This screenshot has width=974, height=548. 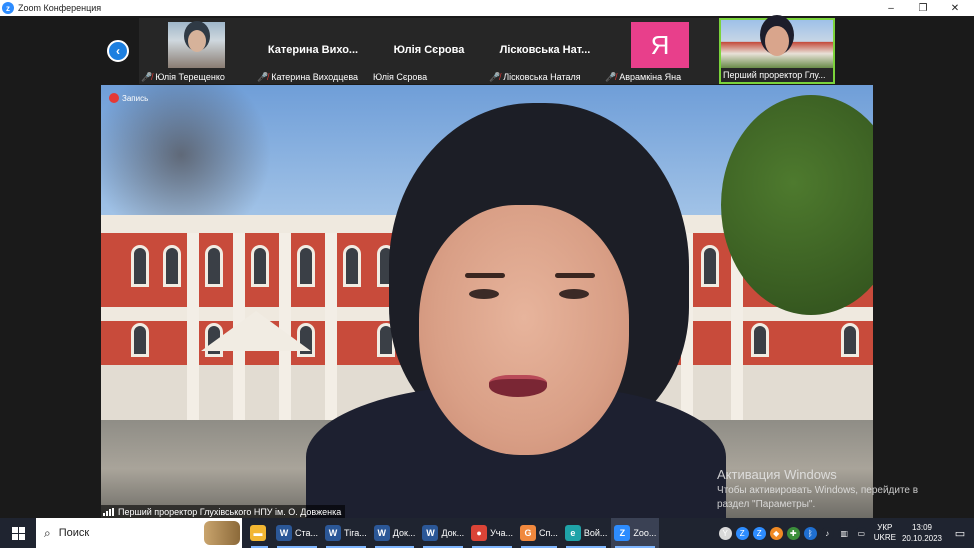 I want to click on participant-tile: Лісковська Нат... 🎤̸ Лісковська Наталя, so click(x=545, y=51).